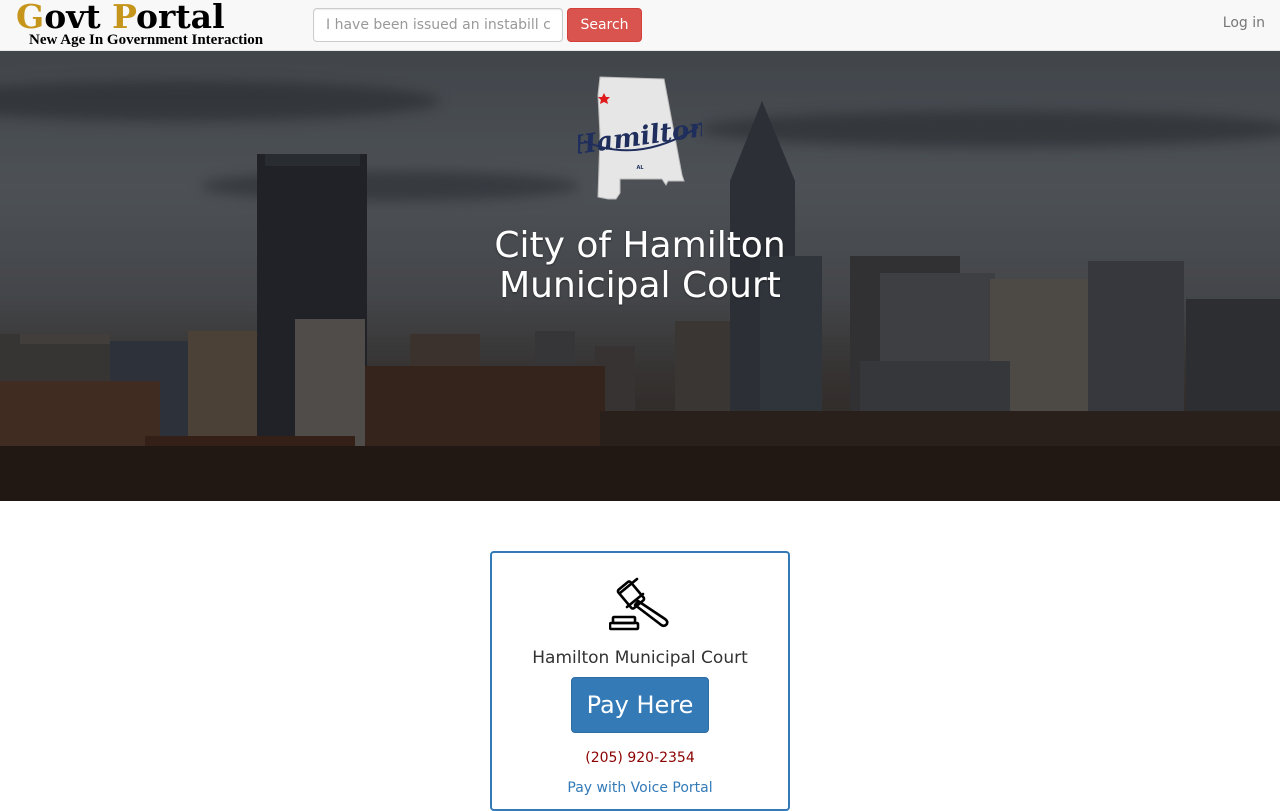 The width and height of the screenshot is (1280, 811). Describe the element at coordinates (438, 25) in the screenshot. I see `search-input` at that location.